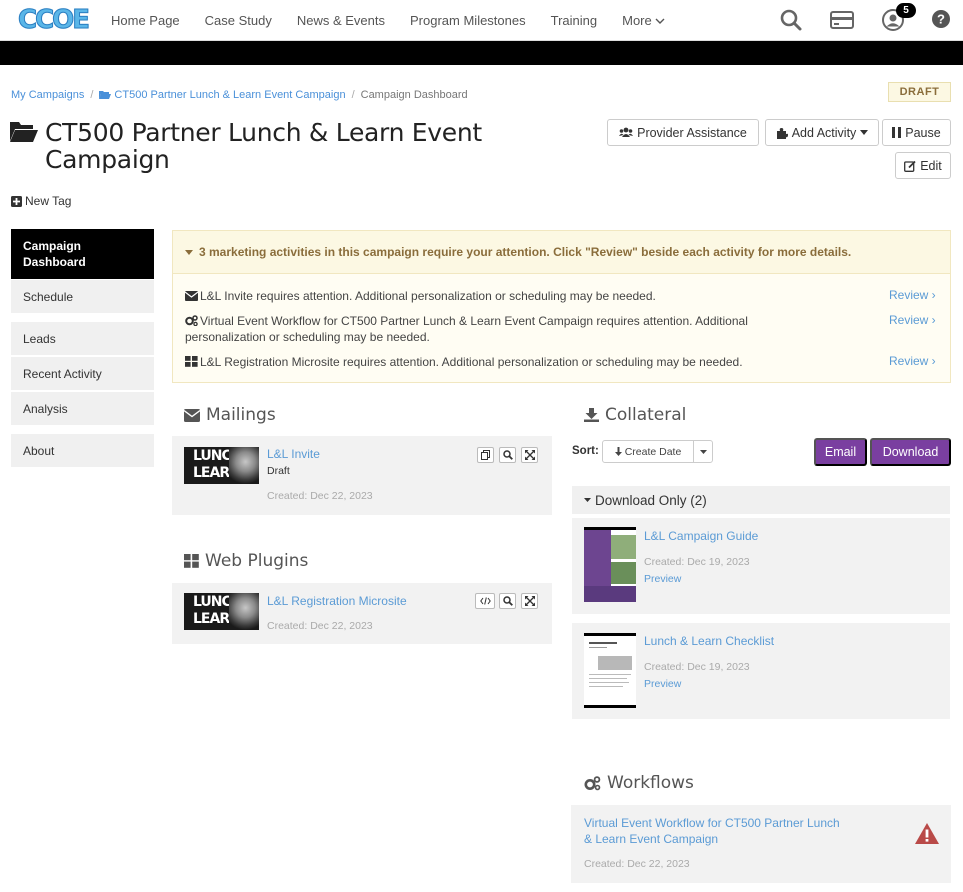 The image size is (963, 892). Describe the element at coordinates (221, 465) in the screenshot. I see `mailing-thumbnail: LUNCH LEARN` at that location.